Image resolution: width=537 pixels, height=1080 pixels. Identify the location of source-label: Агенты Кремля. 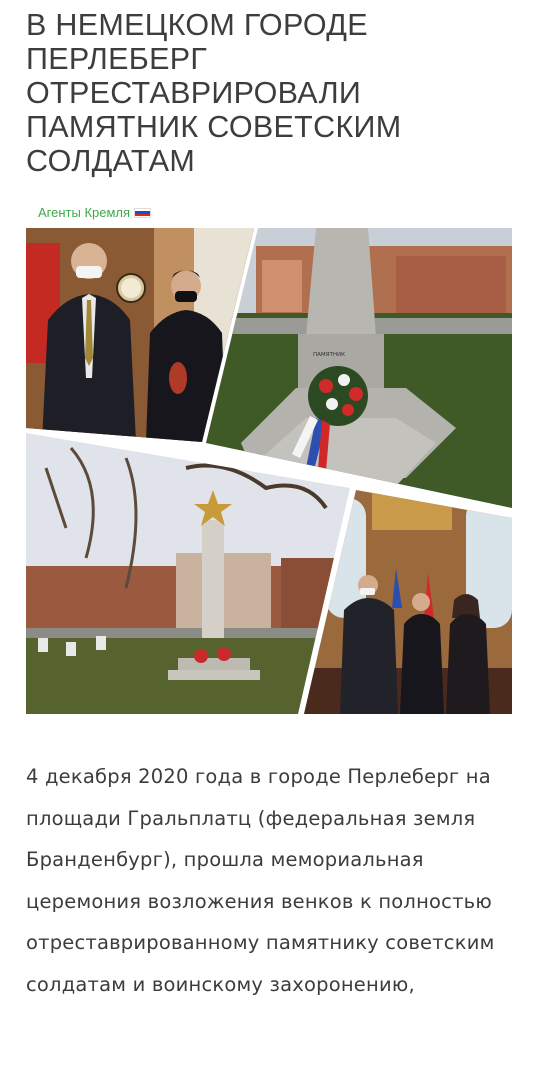
(84, 212).